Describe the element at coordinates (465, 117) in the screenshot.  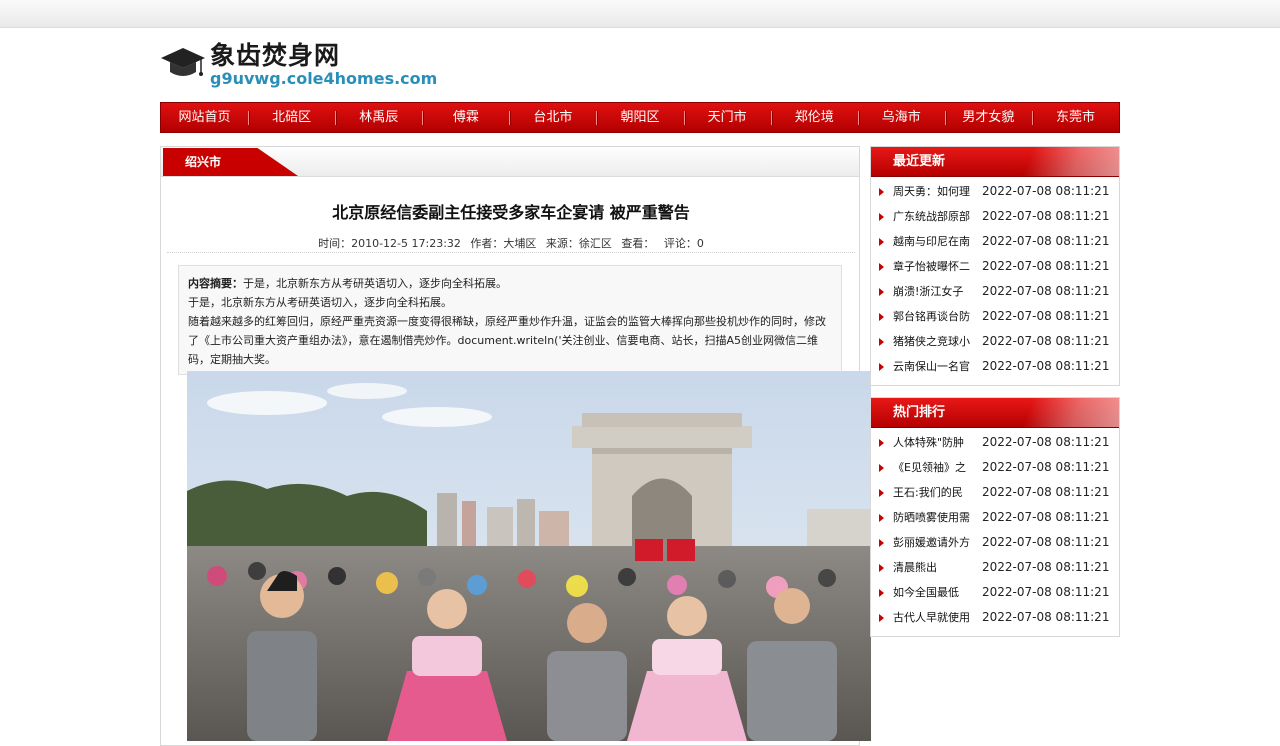
I see `nav-item: 傅霖` at that location.